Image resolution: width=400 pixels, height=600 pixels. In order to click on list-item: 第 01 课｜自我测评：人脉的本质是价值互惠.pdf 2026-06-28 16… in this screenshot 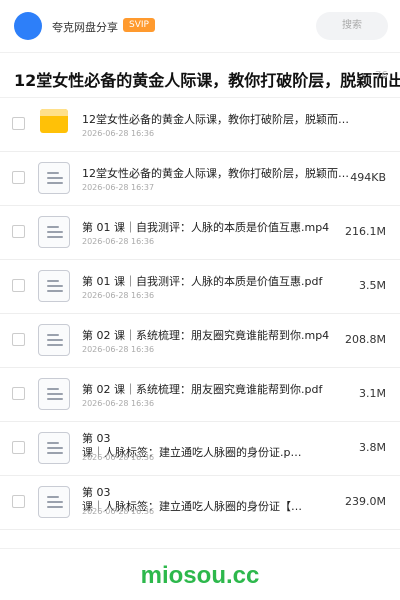, I will do `click(200, 287)`.